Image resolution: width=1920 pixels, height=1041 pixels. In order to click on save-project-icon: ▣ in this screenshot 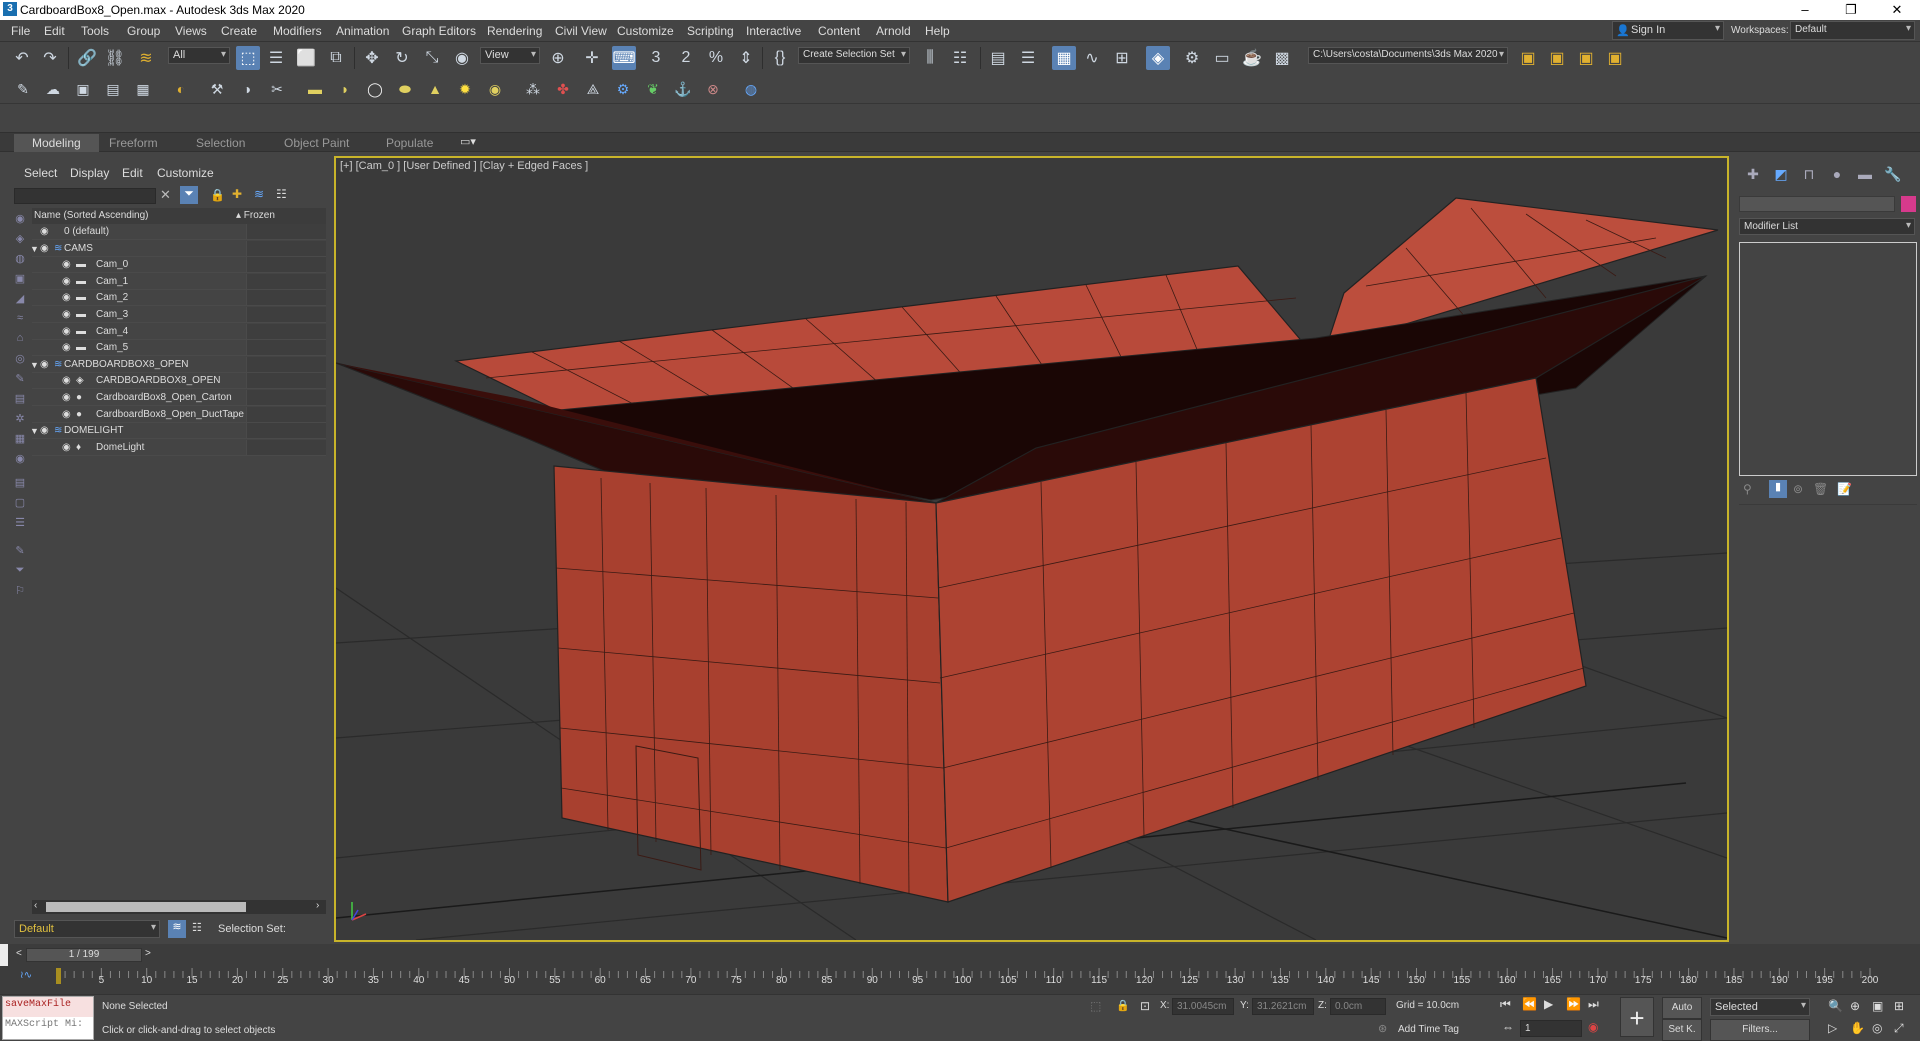, I will do `click(1586, 58)`.